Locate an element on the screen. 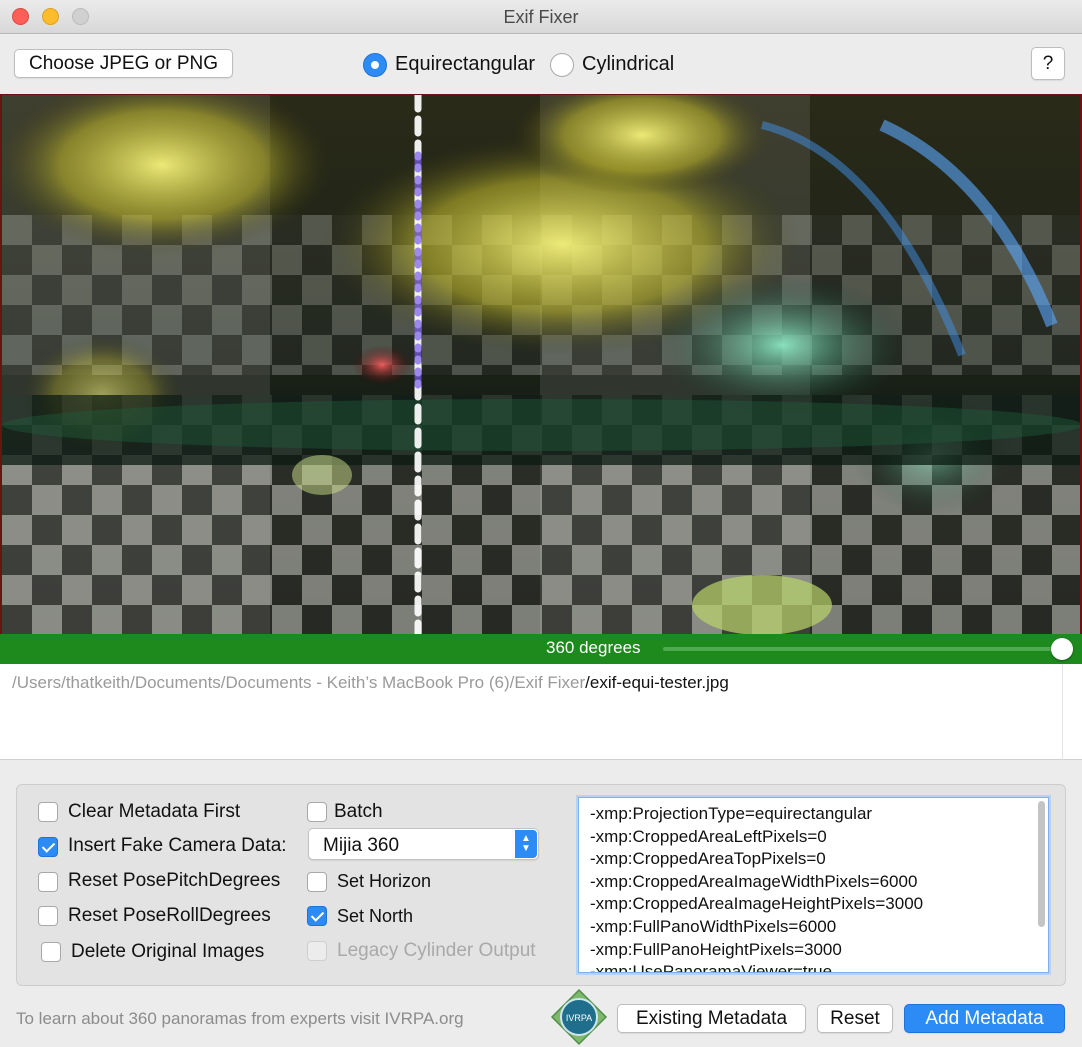 The height and width of the screenshot is (1047, 1082). clear-metadata-label: Clear Metadata First is located at coordinates (154, 812).